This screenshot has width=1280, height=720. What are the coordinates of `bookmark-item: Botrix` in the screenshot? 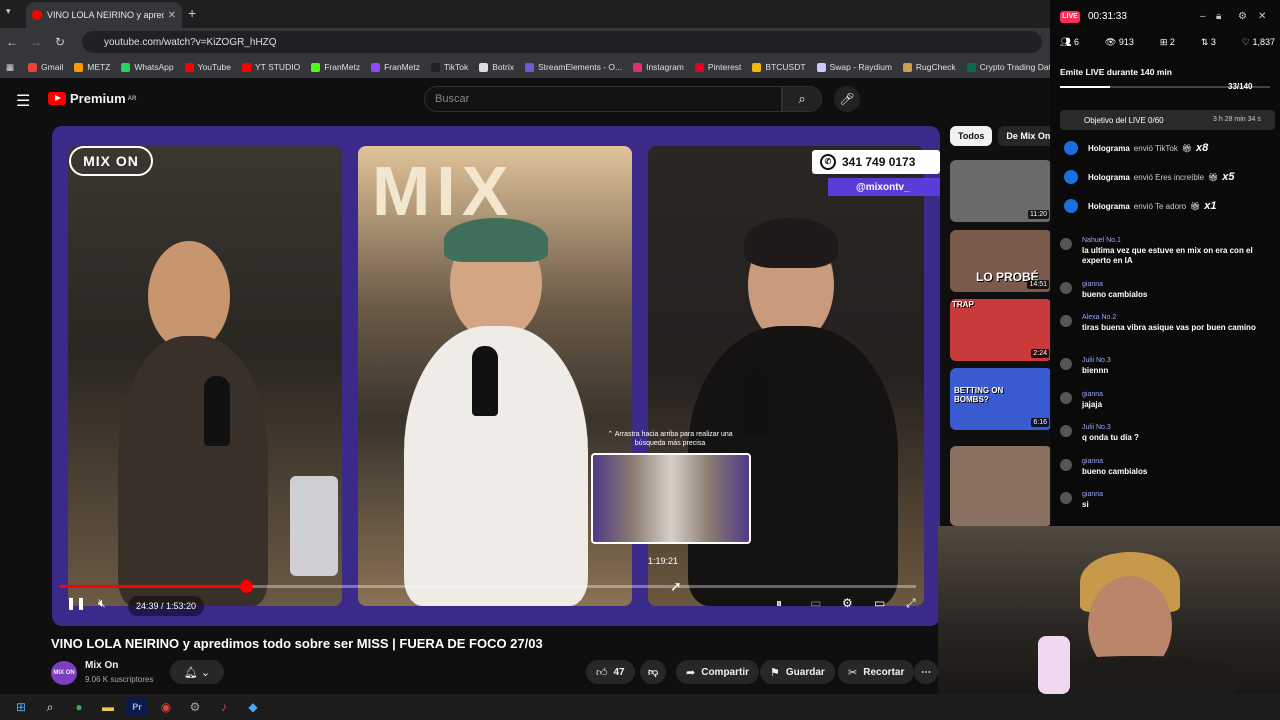 It's located at (496, 67).